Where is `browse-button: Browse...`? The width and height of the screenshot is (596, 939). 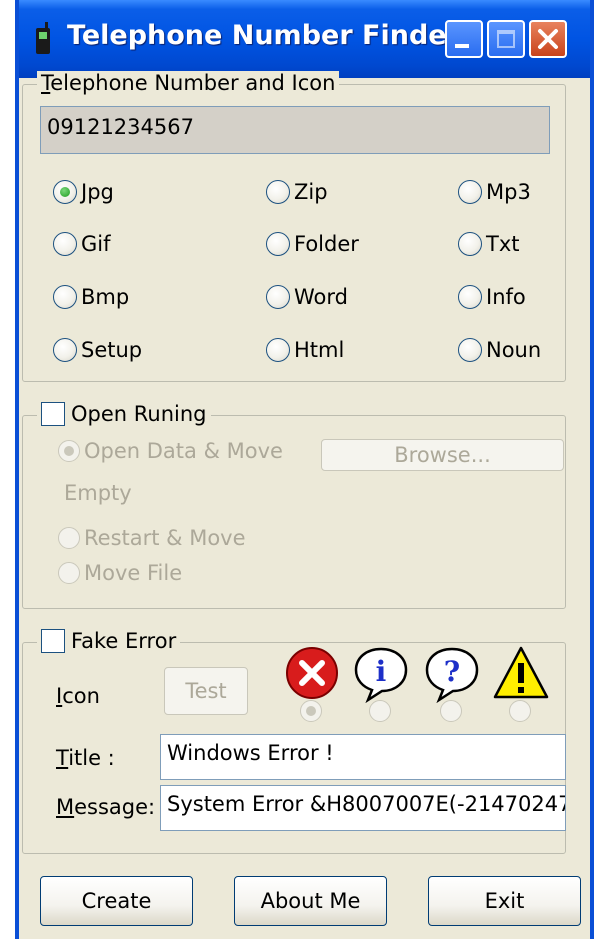 browse-button: Browse... is located at coordinates (442, 455).